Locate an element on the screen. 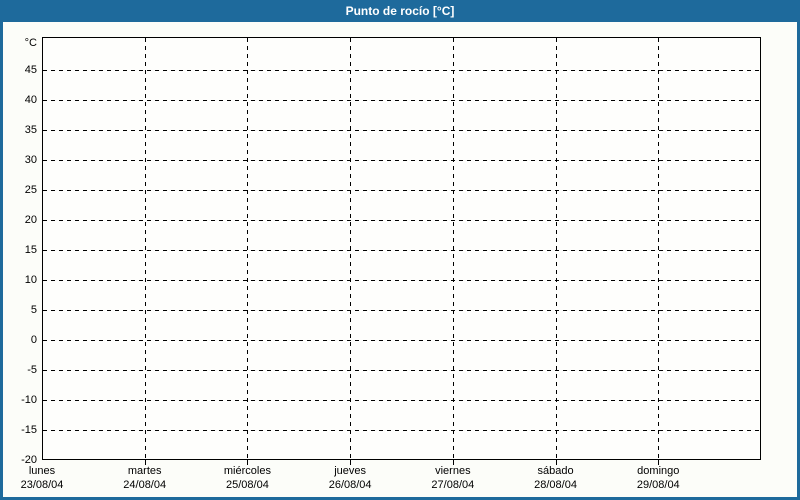  y-tick-label--10: -10 is located at coordinates (29, 400).